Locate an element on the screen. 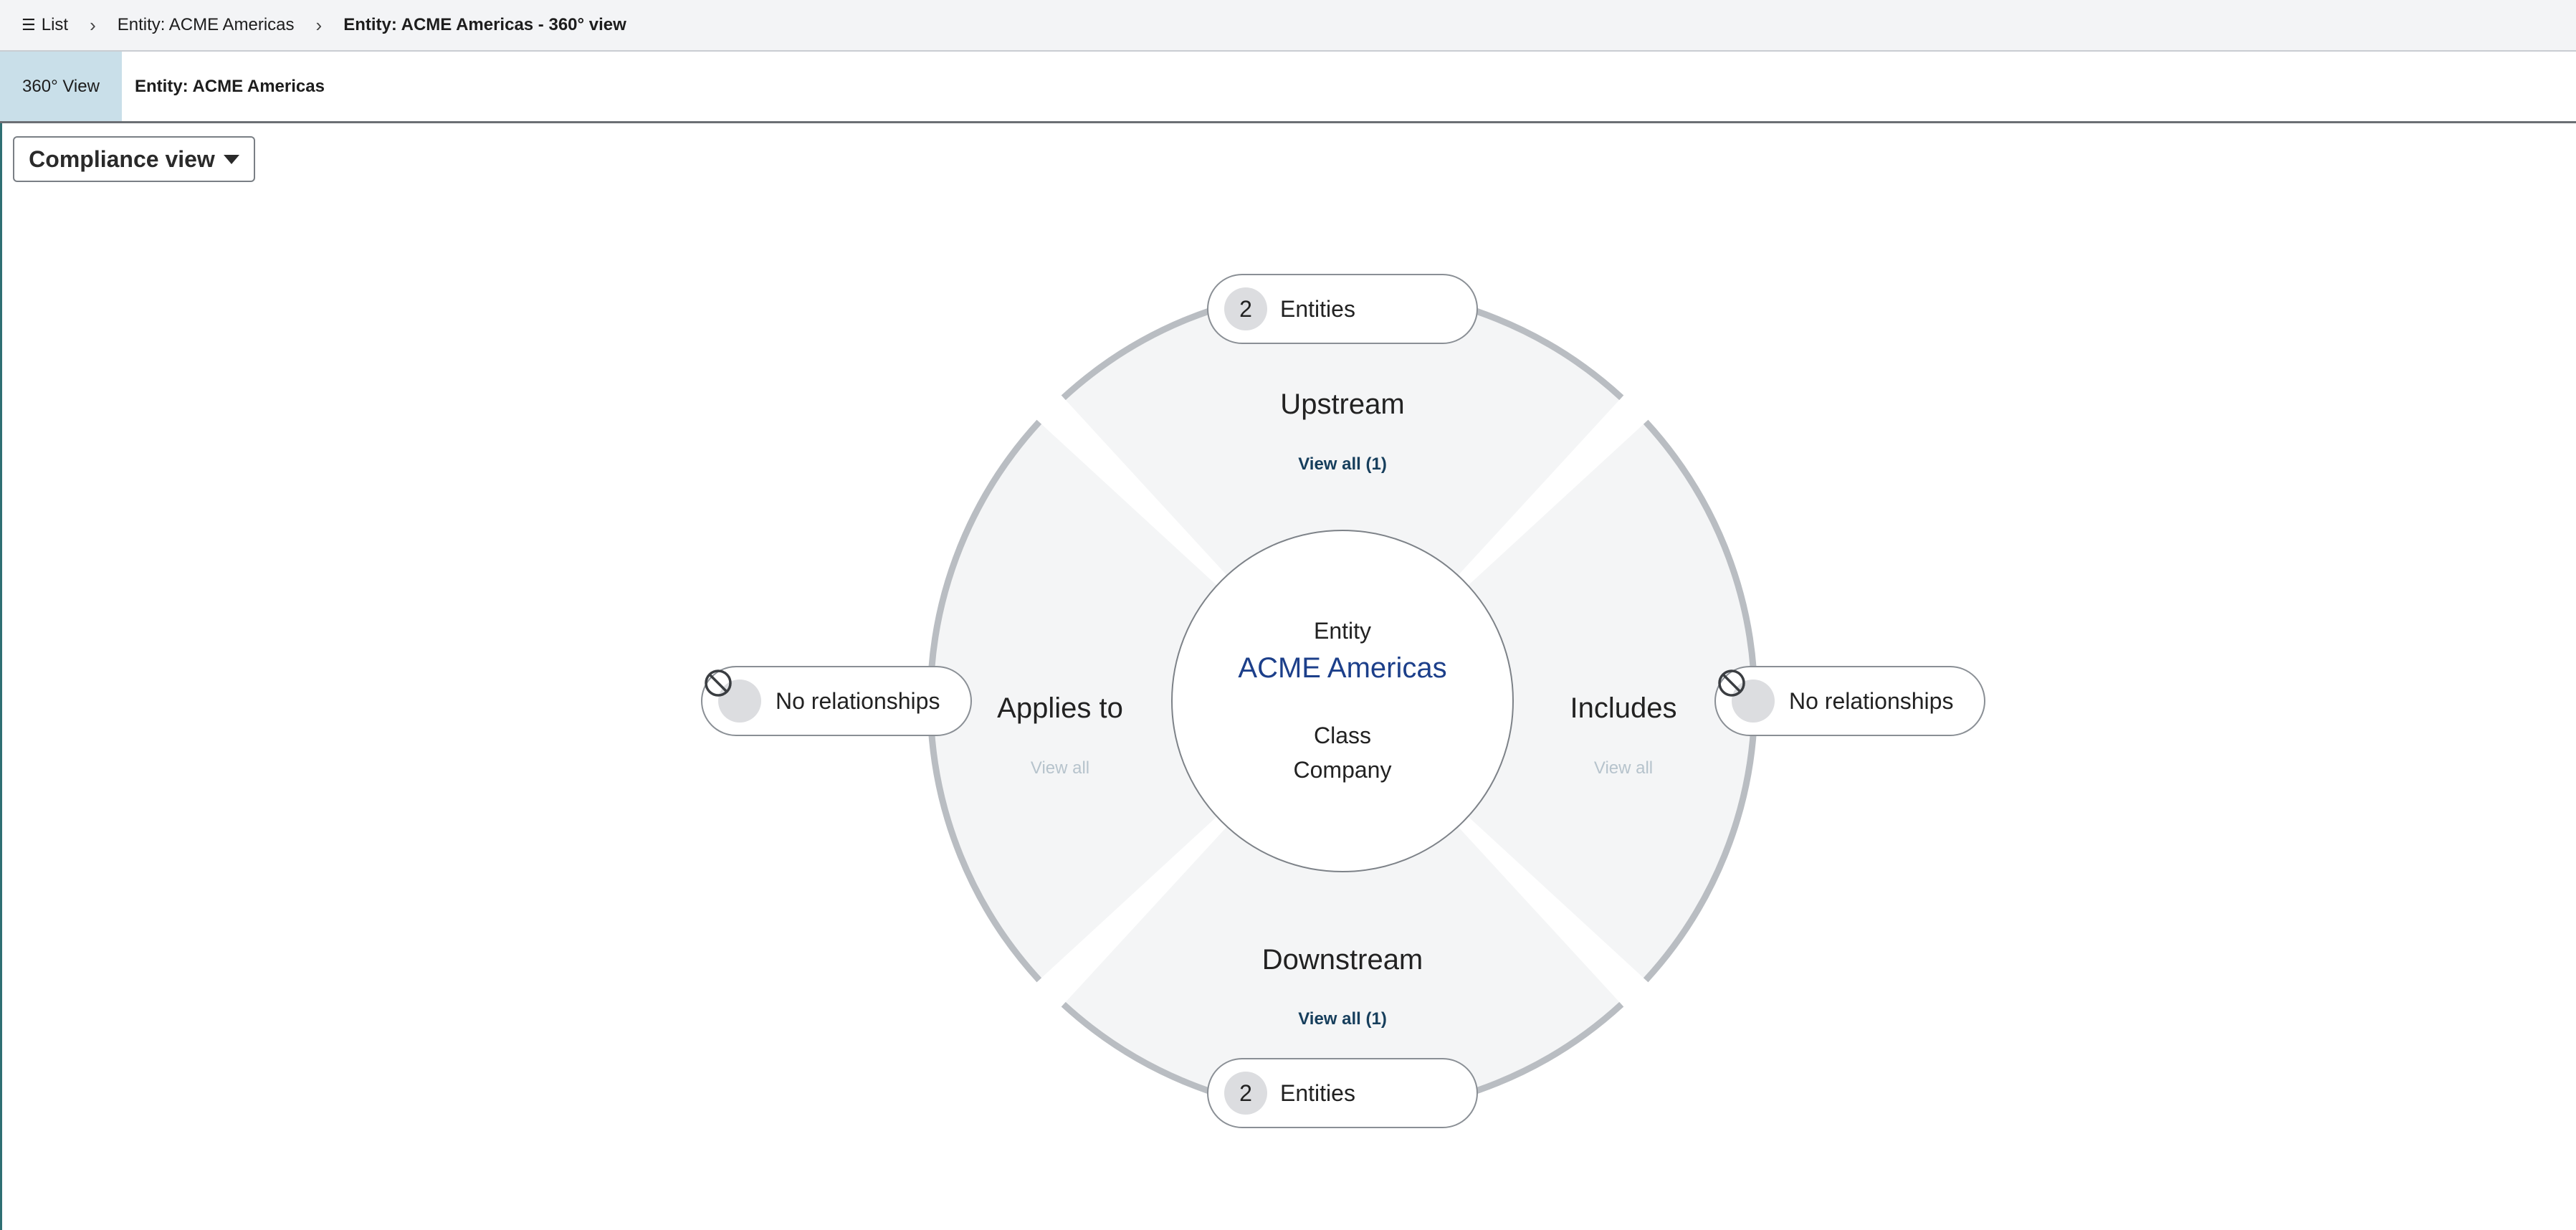 This screenshot has height=1230, width=2576. breadcrumb-list-link: ☰ List is located at coordinates (45, 25).